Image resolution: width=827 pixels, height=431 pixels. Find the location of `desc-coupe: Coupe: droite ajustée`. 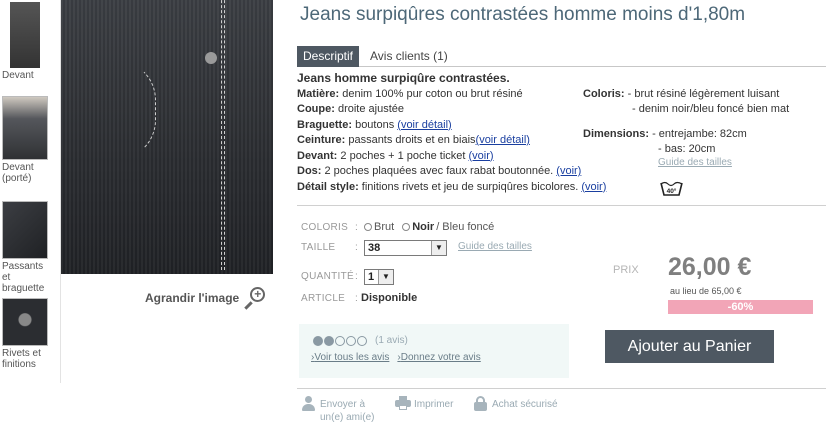

desc-coupe: Coupe: droite ajustée is located at coordinates (442, 110).